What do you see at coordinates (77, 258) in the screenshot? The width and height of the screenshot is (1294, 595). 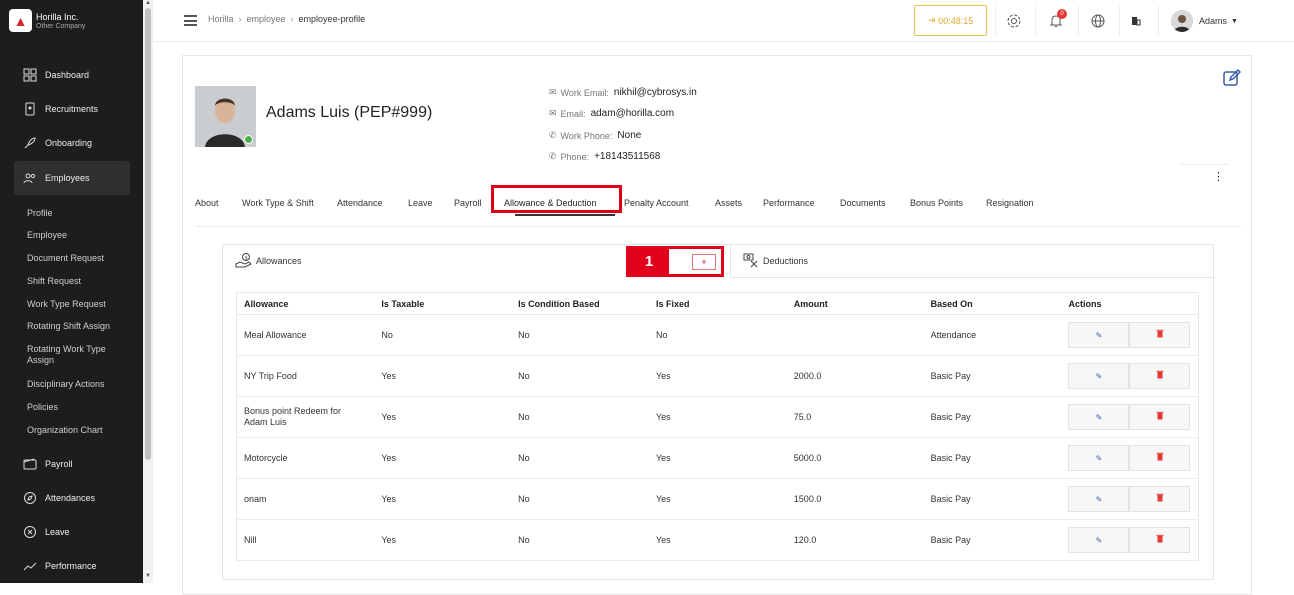 I see `sidebar-sub-document-request: Document Request` at bounding box center [77, 258].